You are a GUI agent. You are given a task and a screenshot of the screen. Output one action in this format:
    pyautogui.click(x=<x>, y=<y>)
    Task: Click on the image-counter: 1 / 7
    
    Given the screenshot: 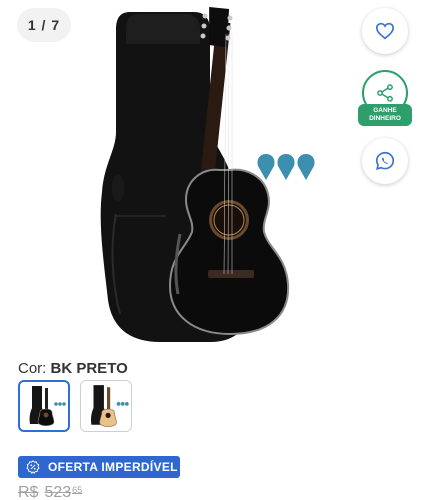 What is the action you would take?
    pyautogui.click(x=44, y=25)
    